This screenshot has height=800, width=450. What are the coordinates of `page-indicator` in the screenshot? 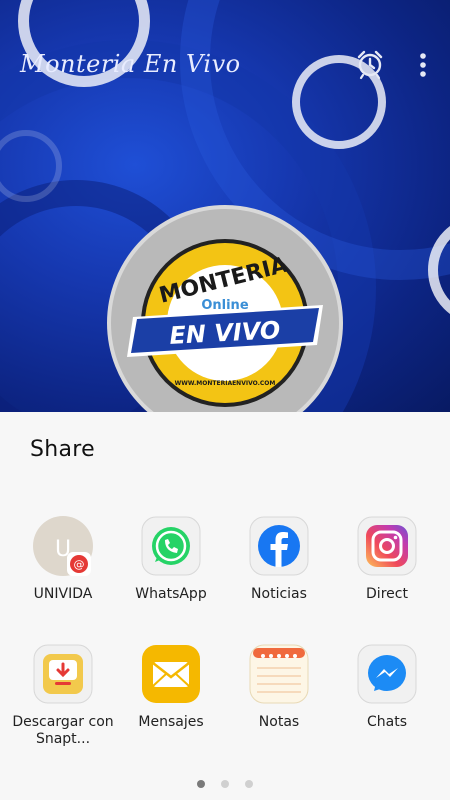 It's located at (225, 785).